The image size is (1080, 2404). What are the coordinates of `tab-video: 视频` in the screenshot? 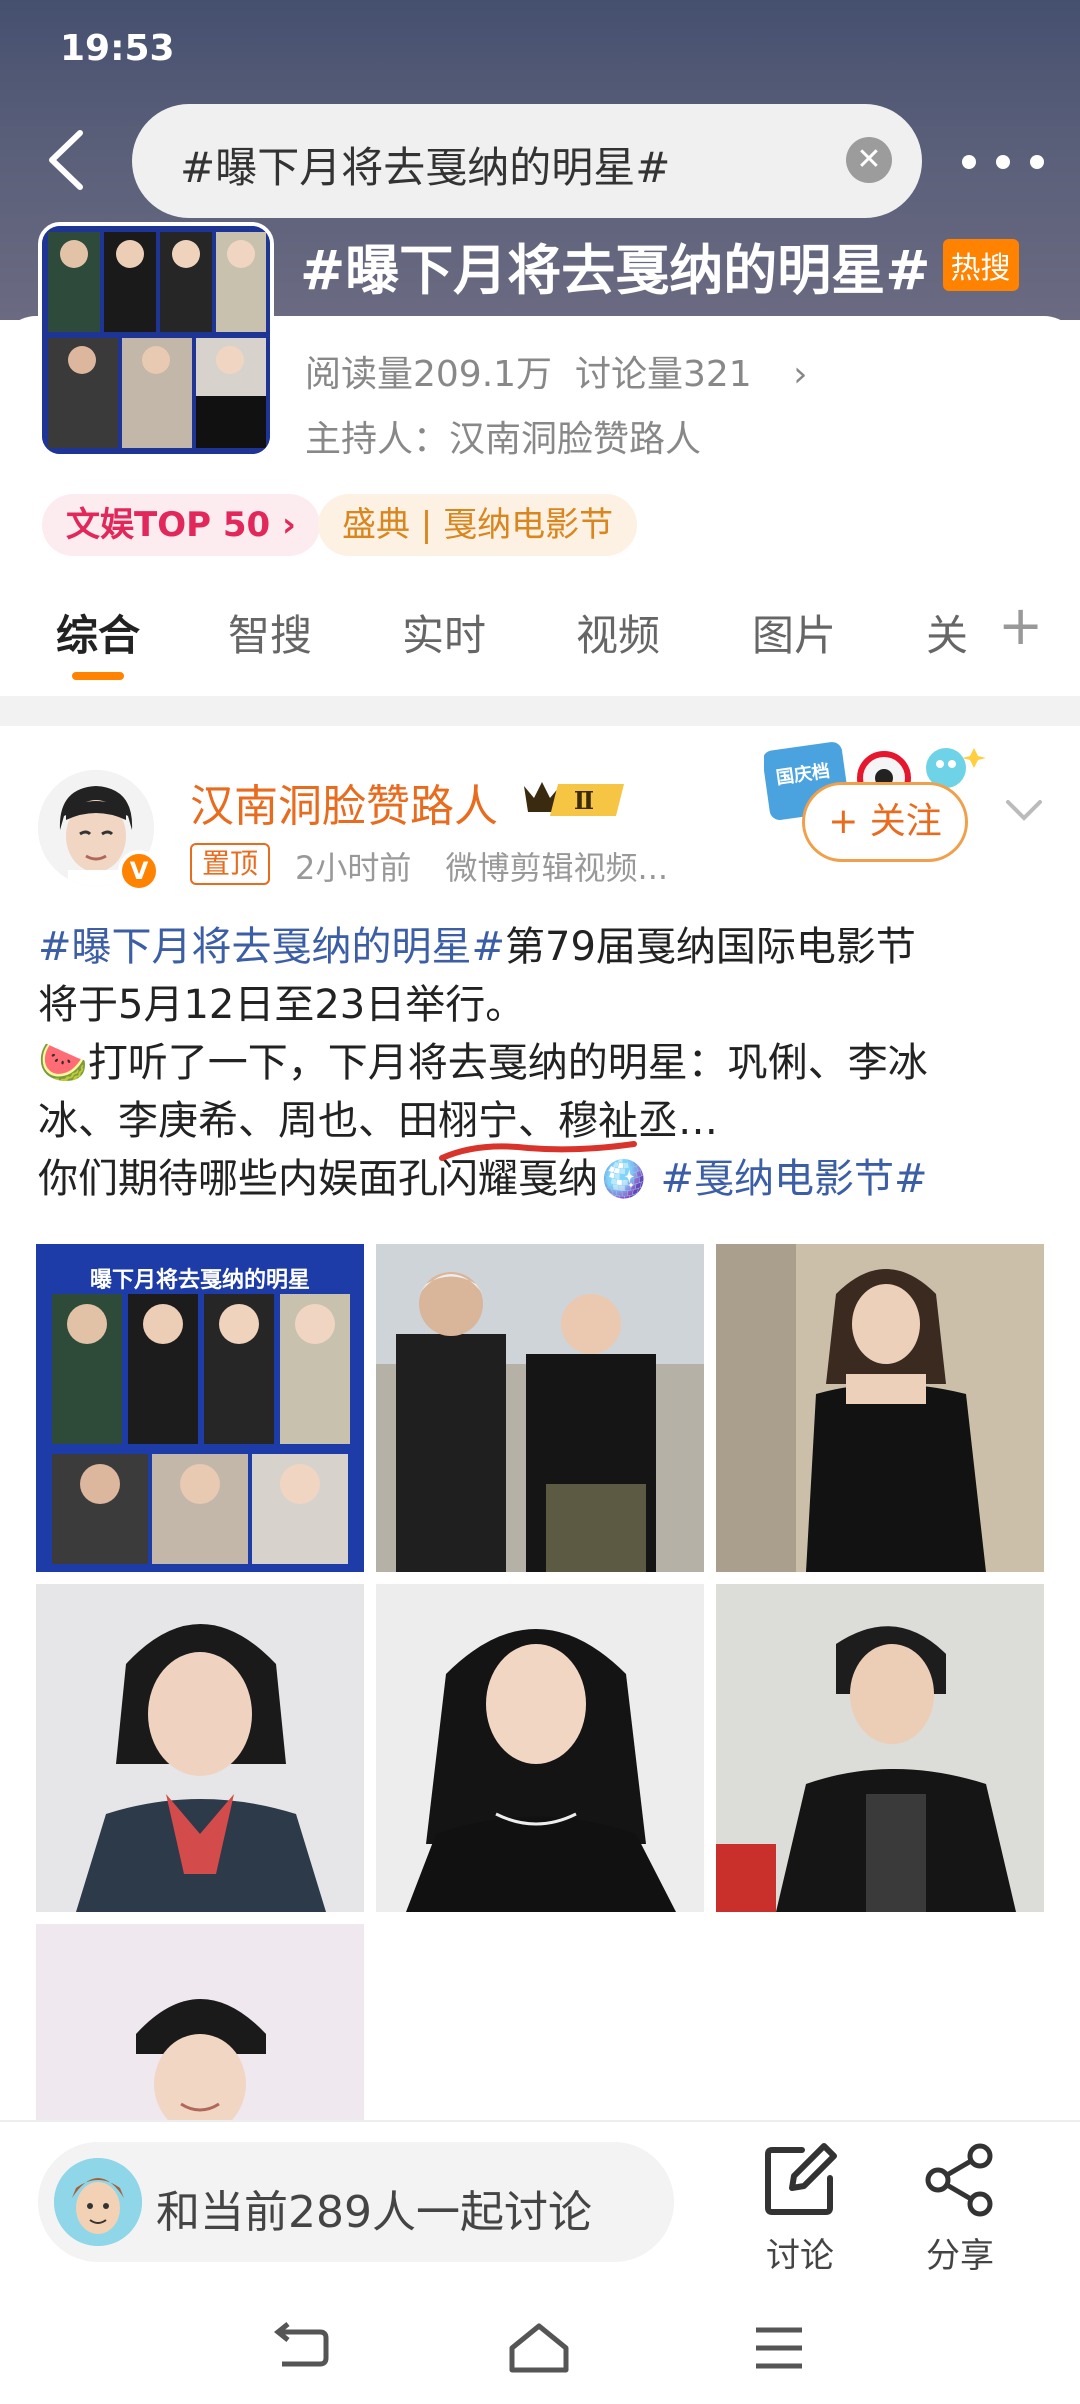 It's located at (618, 632).